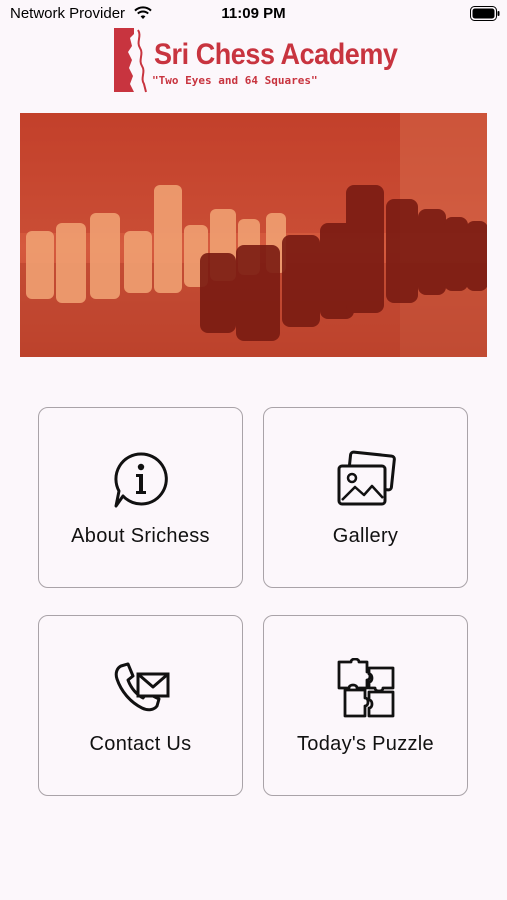 This screenshot has width=507, height=900. I want to click on gallery-icon, so click(366, 478).